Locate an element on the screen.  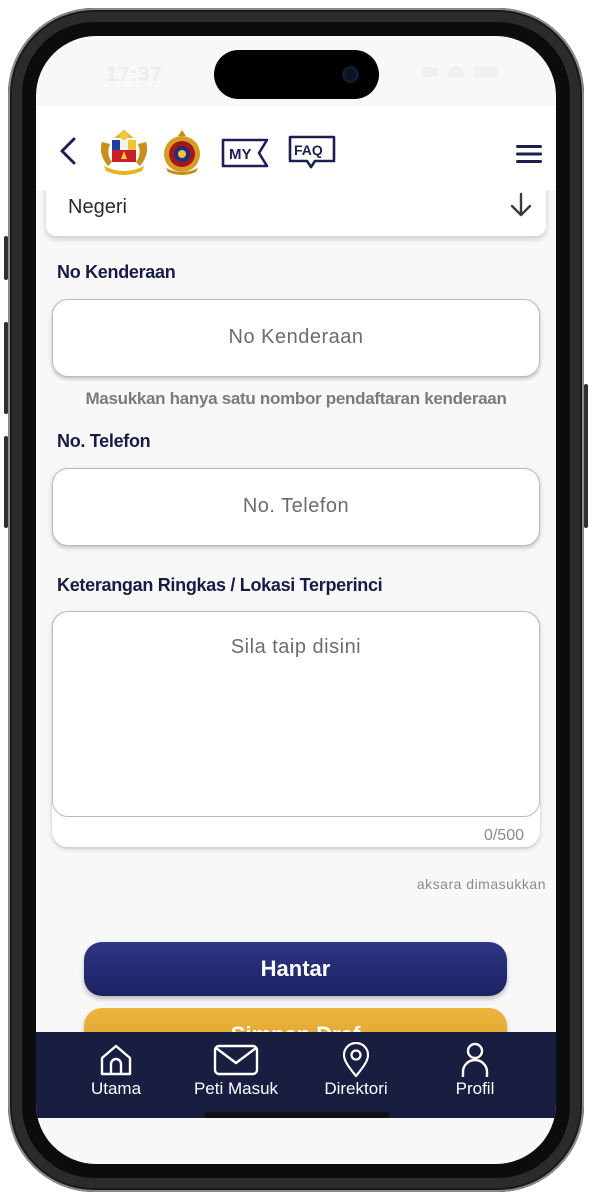
save-draft-button: Simpan Draf is located at coordinates (295, 1020).